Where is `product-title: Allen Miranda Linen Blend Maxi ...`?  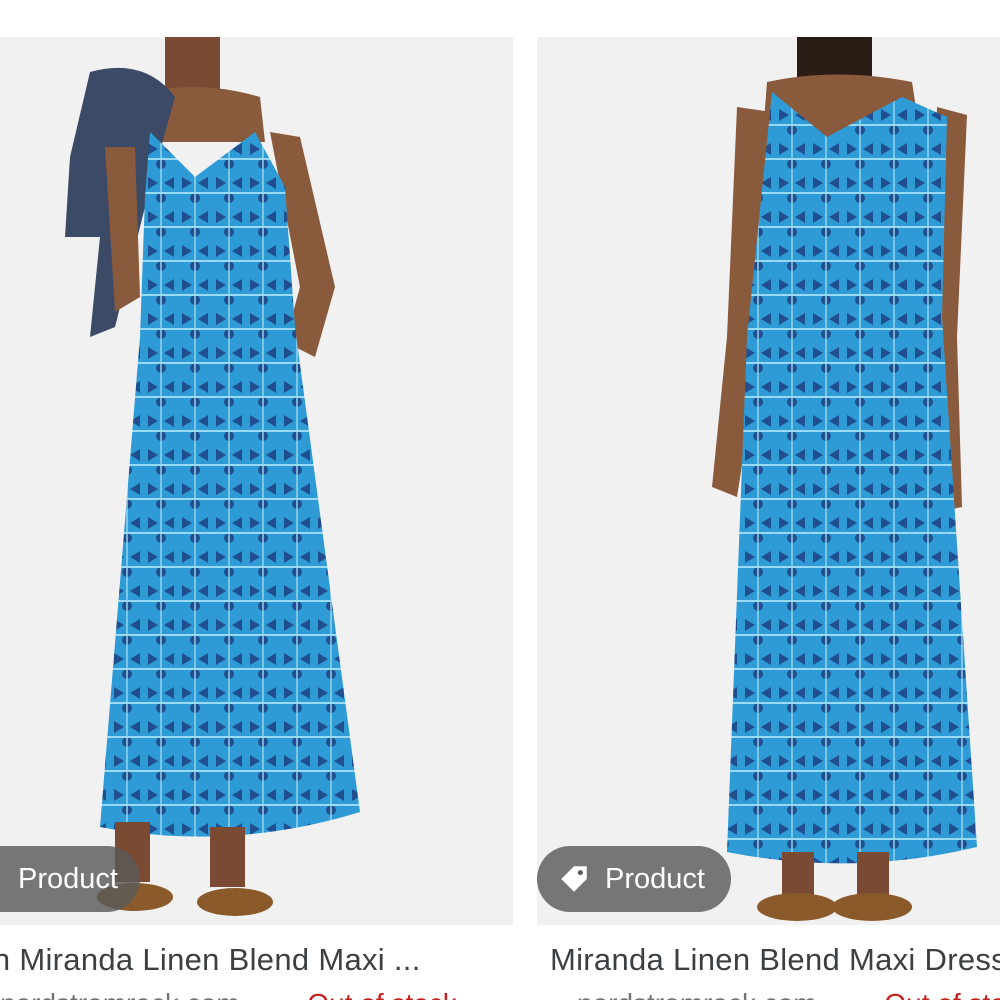
product-title: Allen Miranda Linen Blend Maxi ... is located at coordinates (243, 960).